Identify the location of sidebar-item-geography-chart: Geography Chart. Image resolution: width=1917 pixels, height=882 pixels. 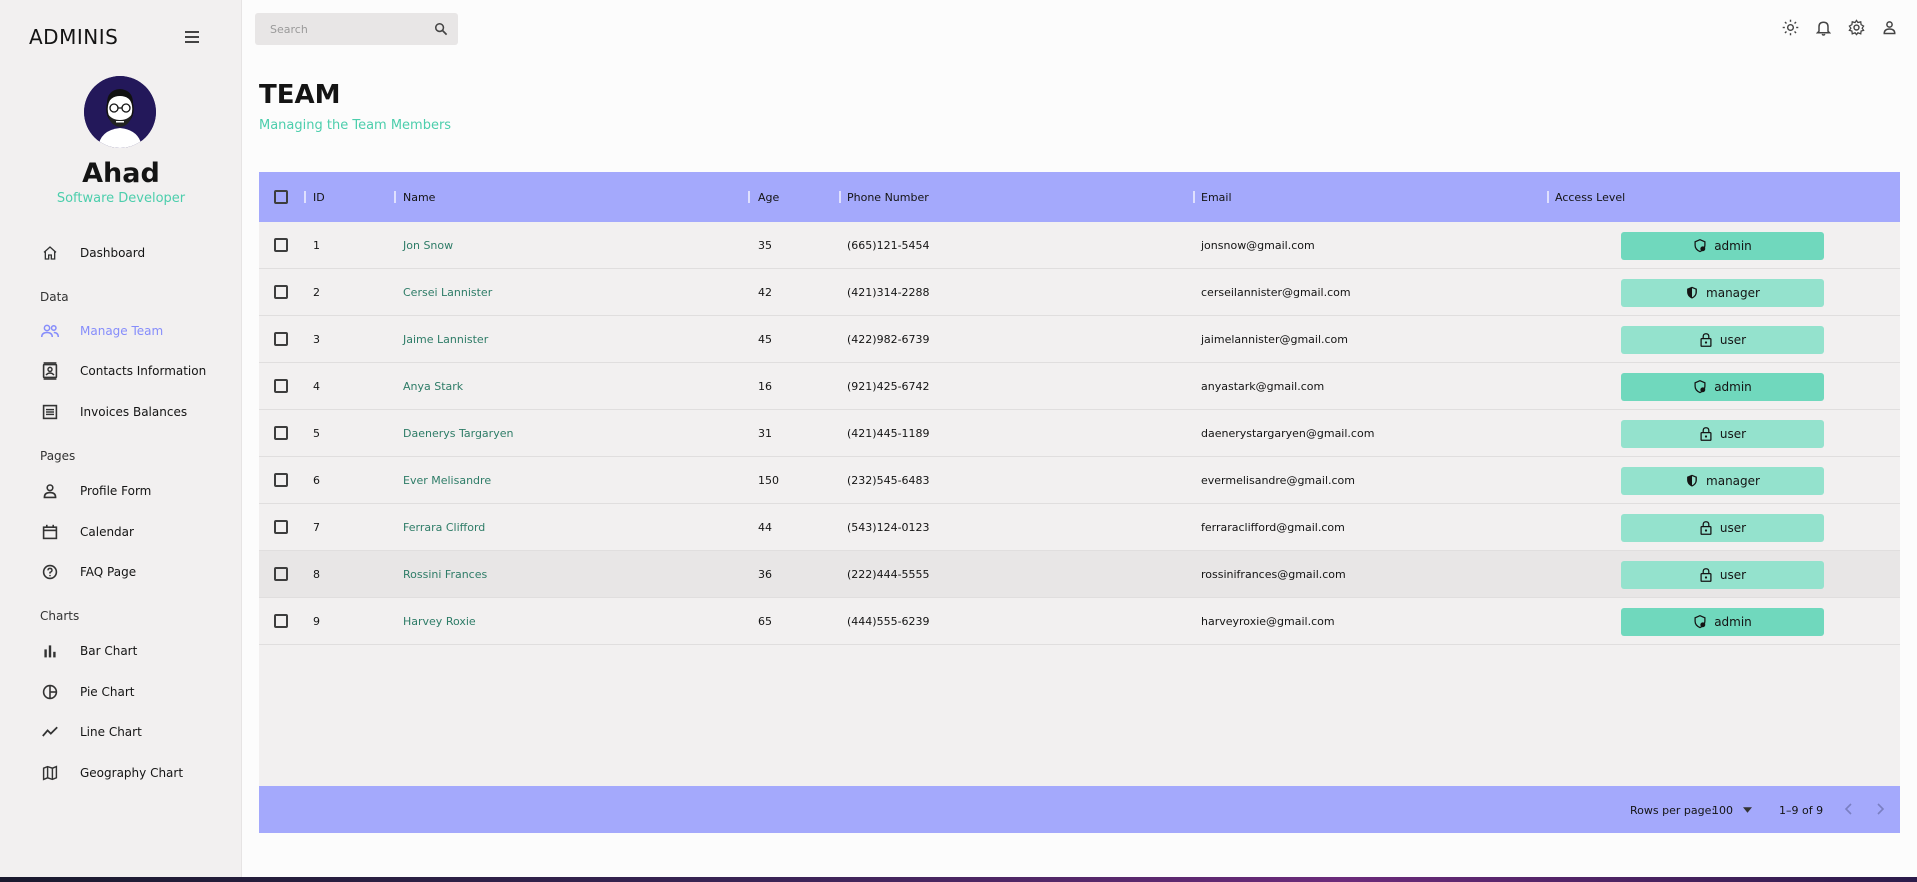
(111, 773).